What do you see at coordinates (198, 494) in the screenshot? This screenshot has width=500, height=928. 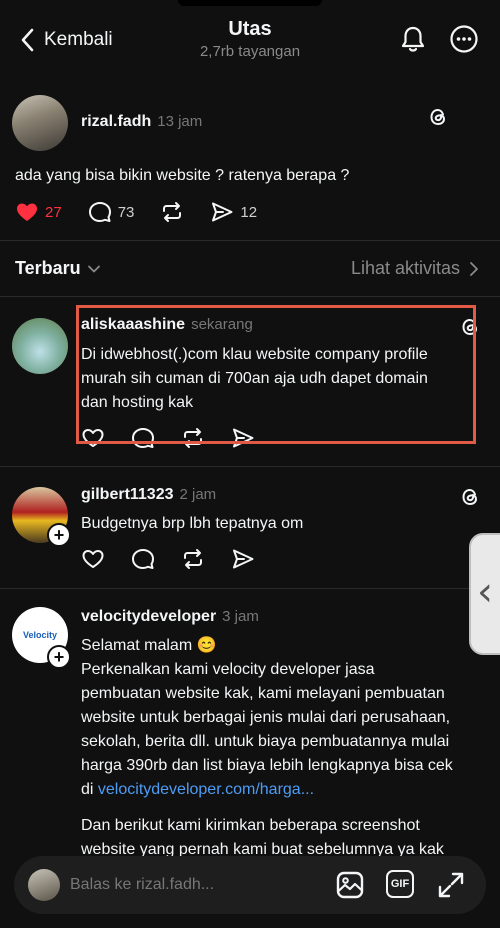 I see `reply-time: 2 jam` at bounding box center [198, 494].